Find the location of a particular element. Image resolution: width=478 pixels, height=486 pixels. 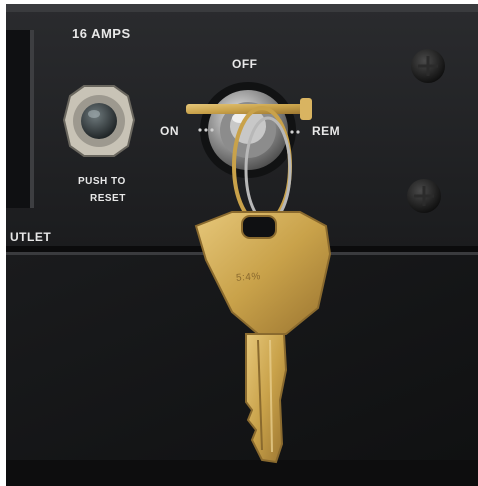

switch-off-label: OFF is located at coordinates (245, 64).